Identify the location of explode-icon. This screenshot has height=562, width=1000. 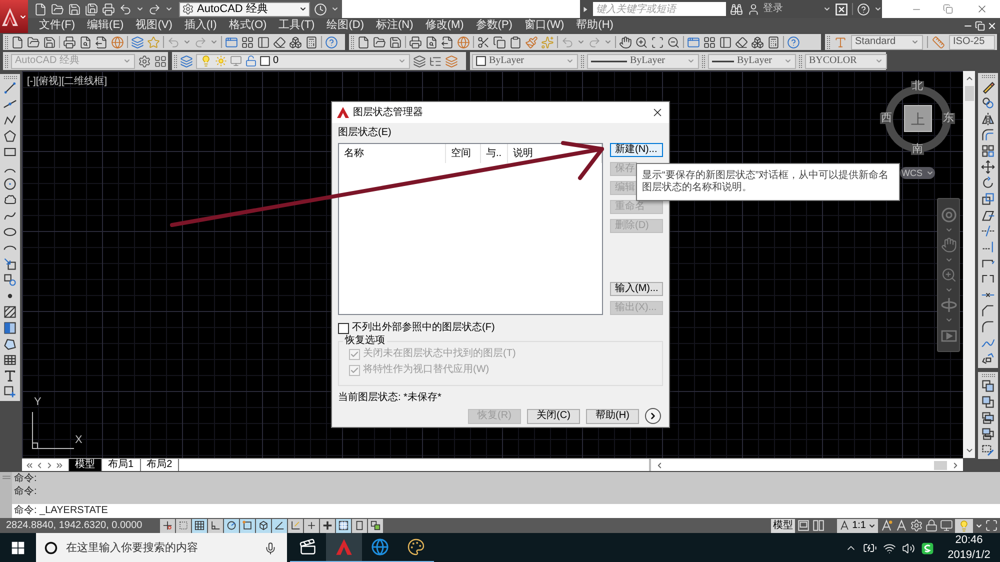
(988, 359).